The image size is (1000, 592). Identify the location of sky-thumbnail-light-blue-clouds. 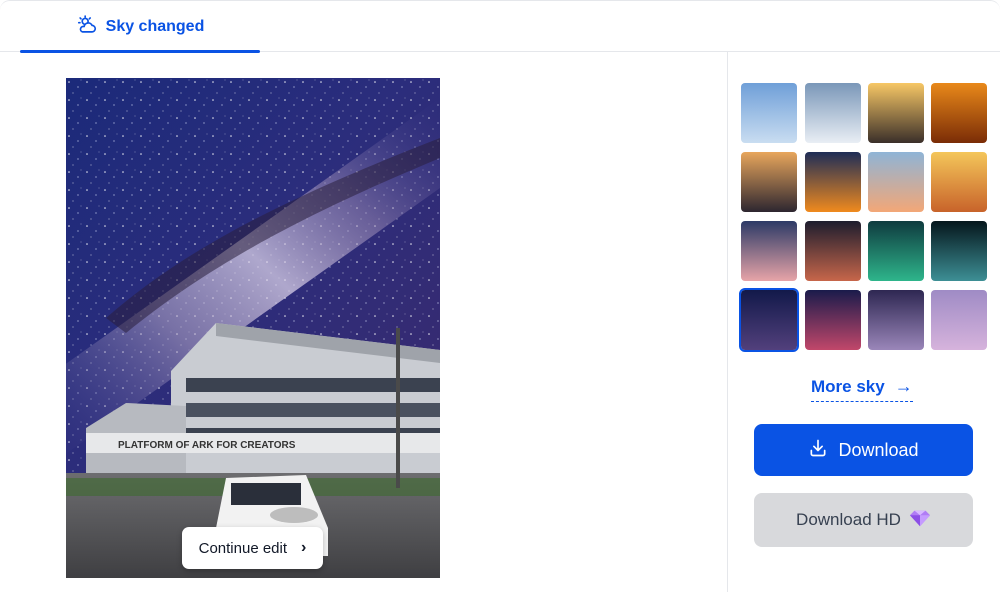
(769, 113).